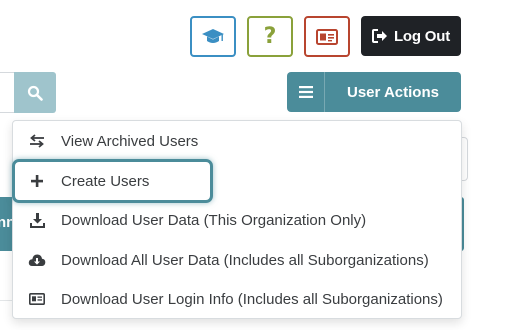  I want to click on download-icon, so click(37, 220).